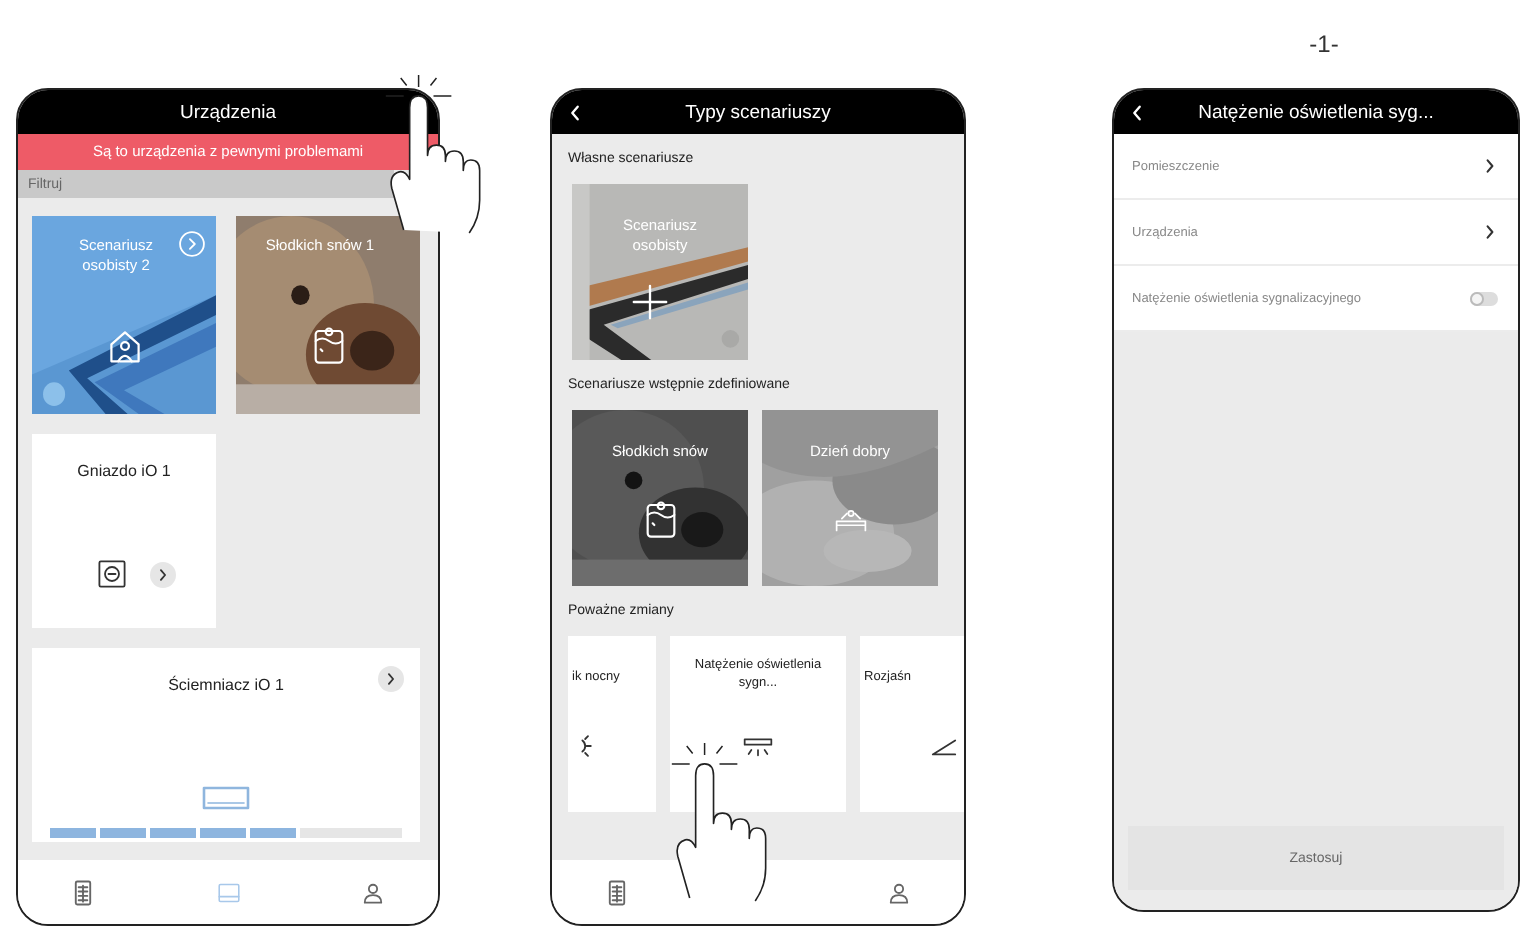 Image resolution: width=1526 pixels, height=930 pixels. I want to click on toggle-switch, so click(1484, 298).